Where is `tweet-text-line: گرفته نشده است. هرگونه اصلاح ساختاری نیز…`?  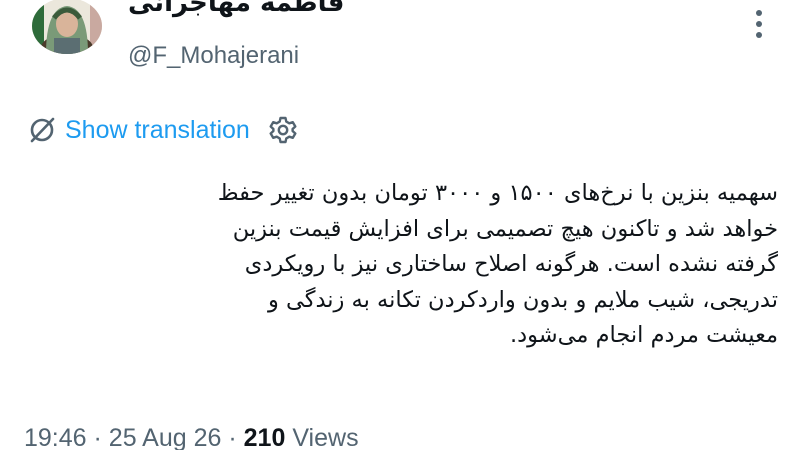 tweet-text-line: گرفته نشده است. هرگونه اصلاح ساختاری نیز… is located at coordinates (511, 264).